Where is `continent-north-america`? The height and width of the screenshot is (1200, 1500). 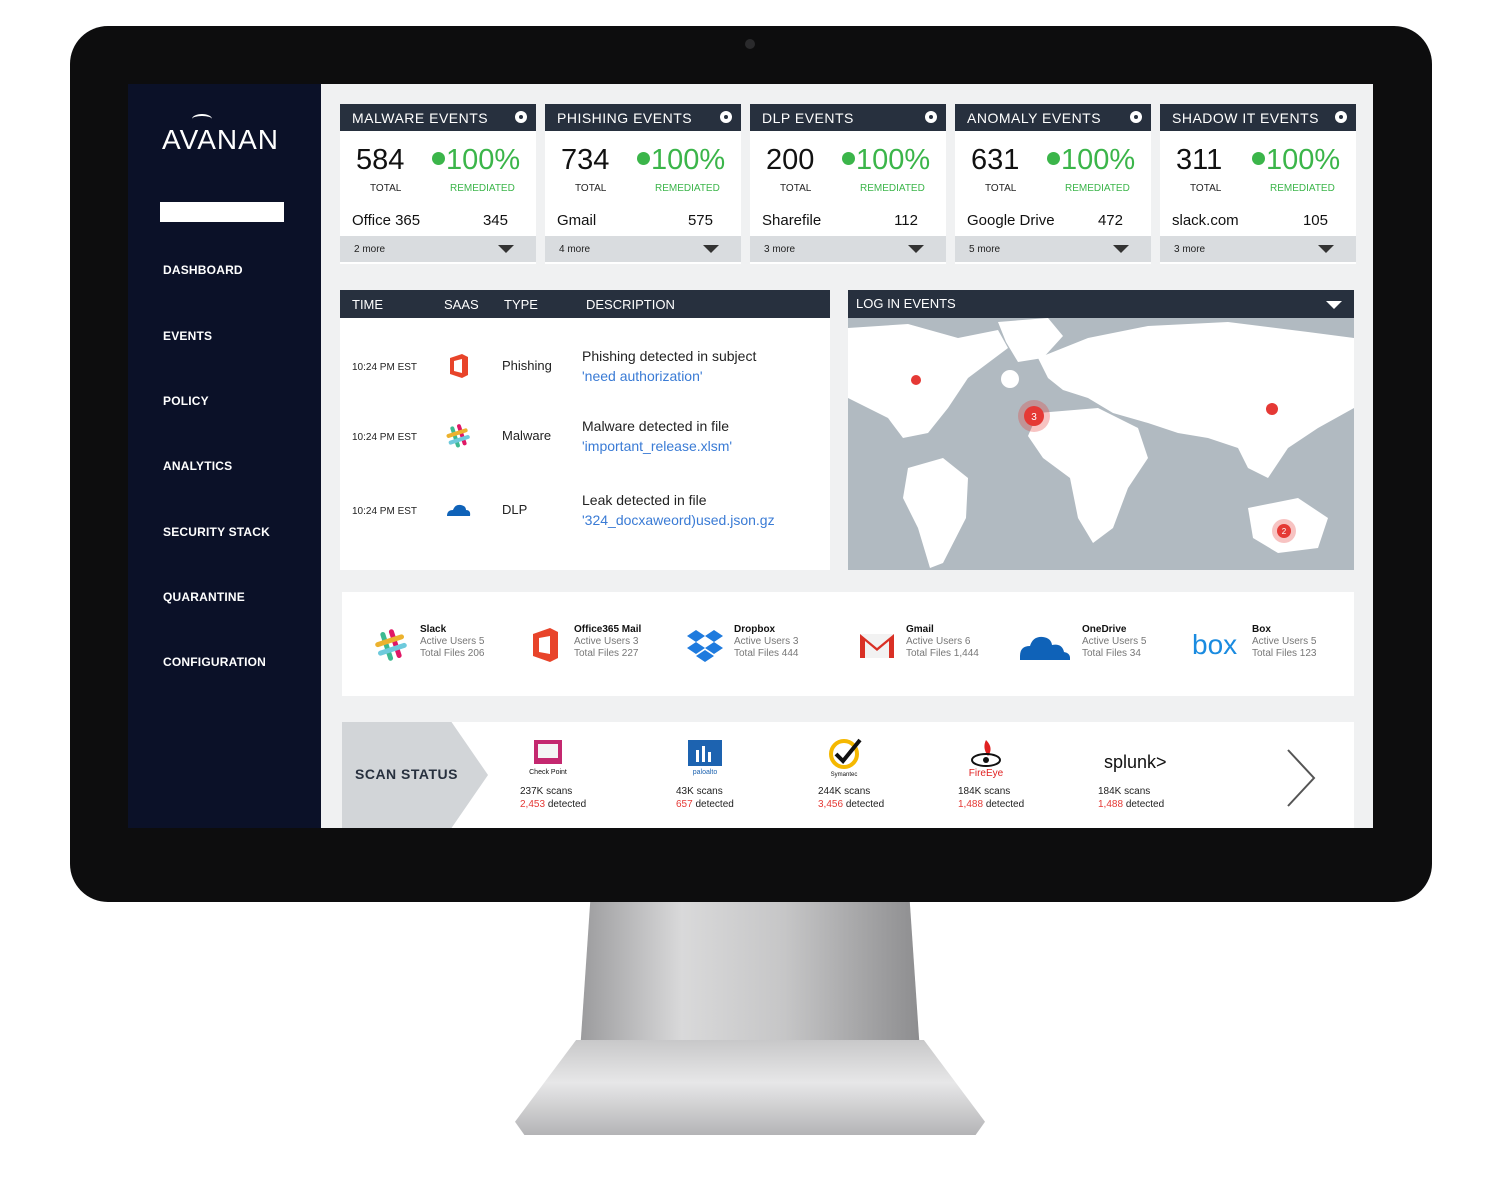 continent-north-america is located at coordinates (928, 381).